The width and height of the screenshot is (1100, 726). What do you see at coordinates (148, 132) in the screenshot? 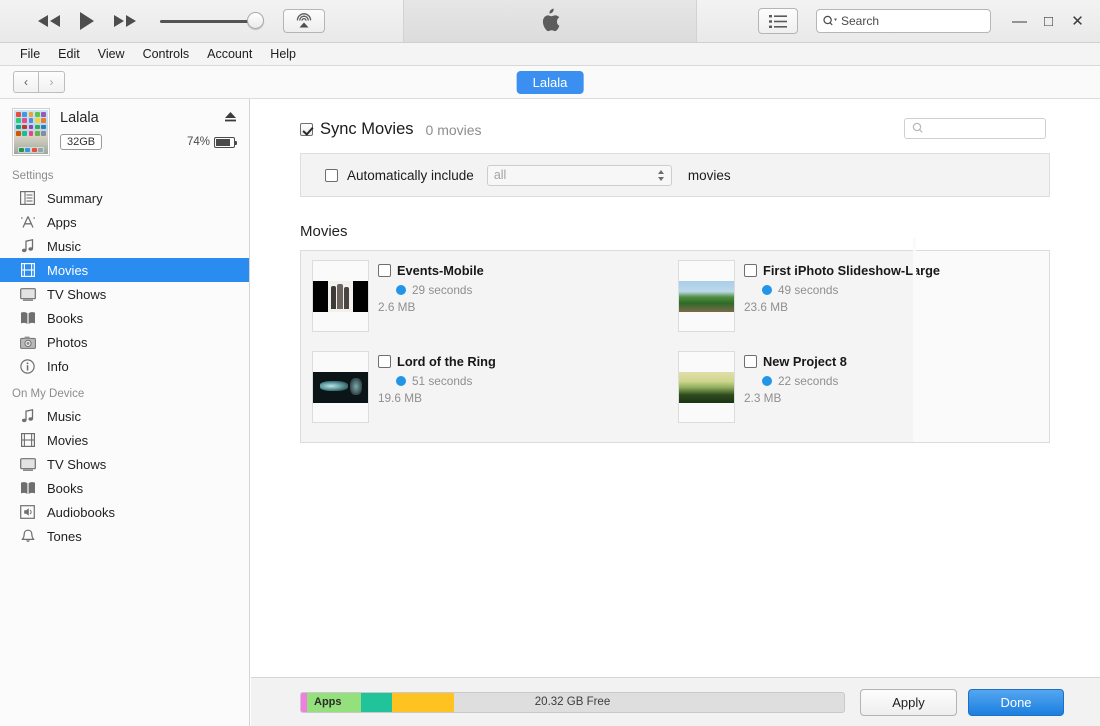
I see `device-meta: Lalala 32GB 74%` at bounding box center [148, 132].